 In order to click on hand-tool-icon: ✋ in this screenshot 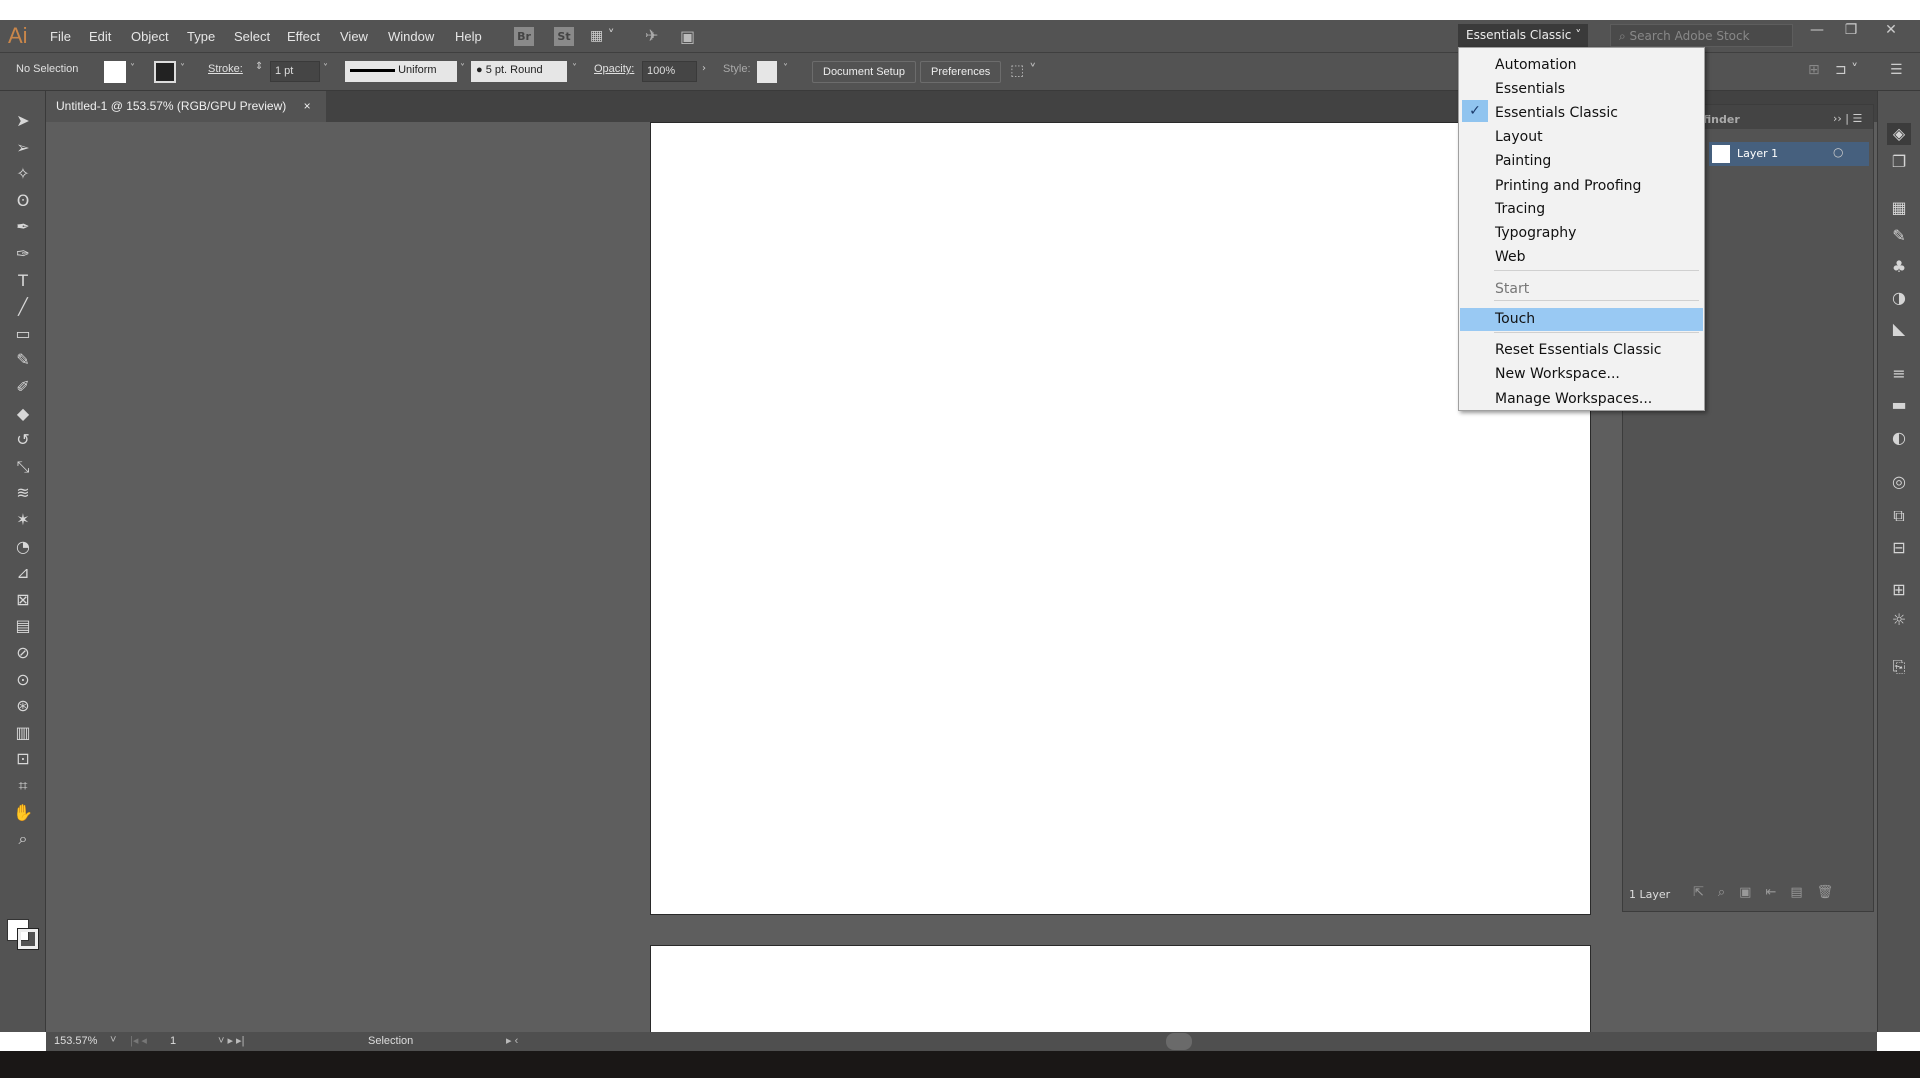, I will do `click(23, 813)`.